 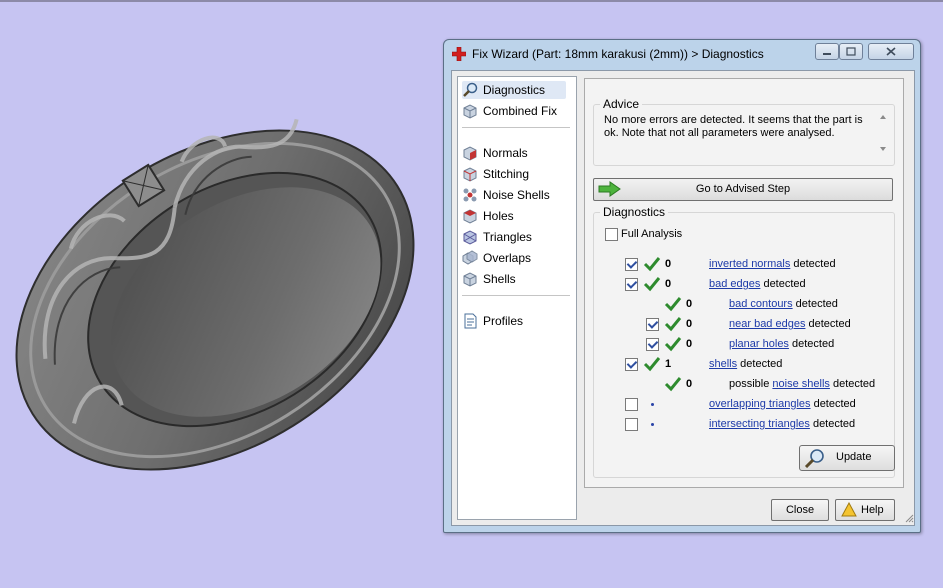 What do you see at coordinates (631, 264) in the screenshot?
I see `inverted-normals-checkbox` at bounding box center [631, 264].